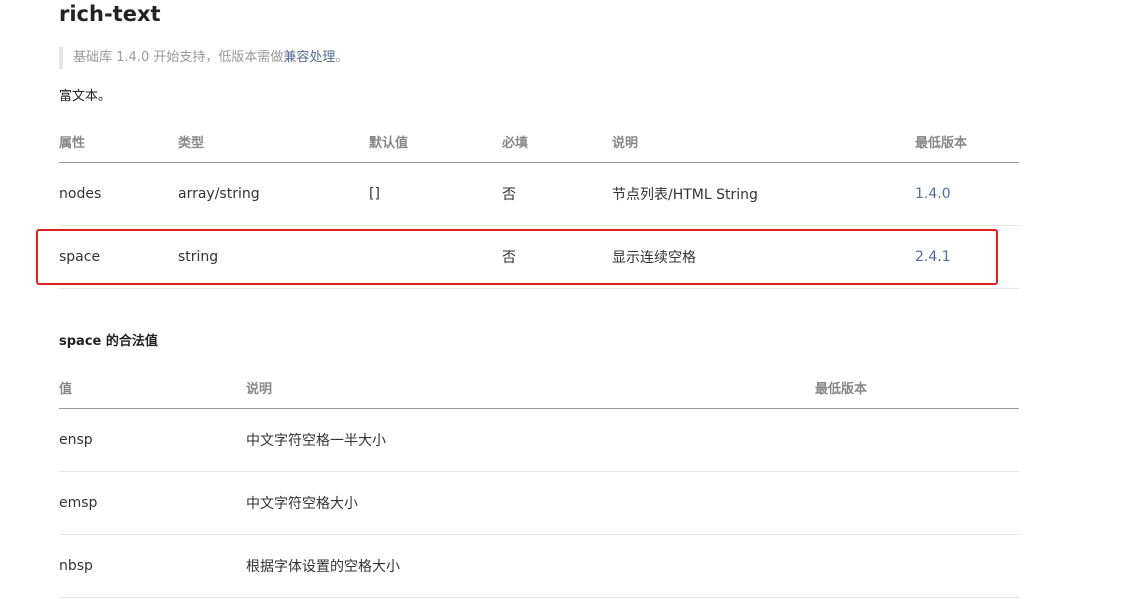 The height and width of the screenshot is (615, 1145). What do you see at coordinates (273, 194) in the screenshot?
I see `cell-type: array/string` at bounding box center [273, 194].